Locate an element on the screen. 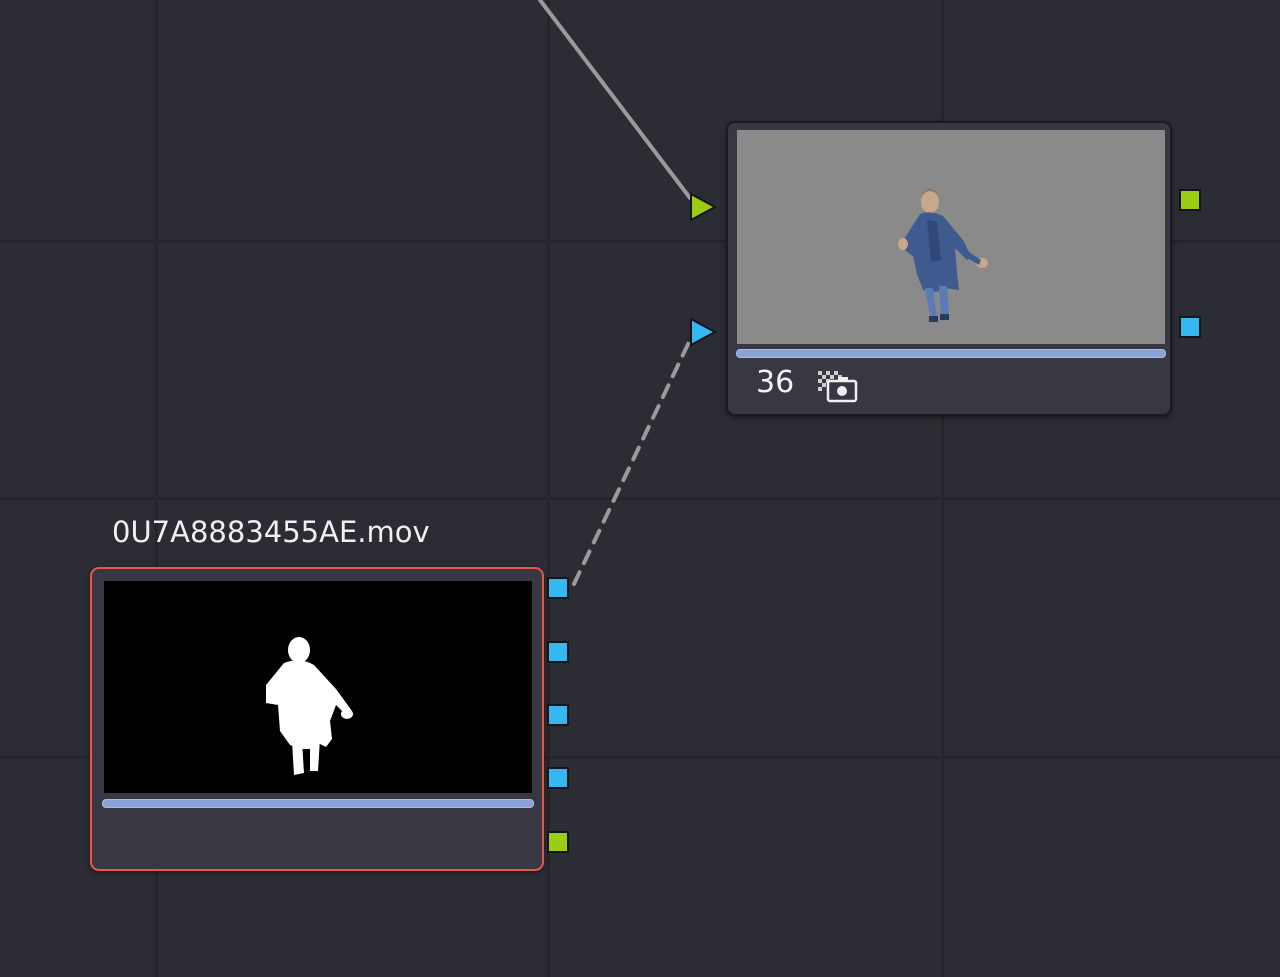 The width and height of the screenshot is (1280, 977). grid-line is located at coordinates (640, 498).